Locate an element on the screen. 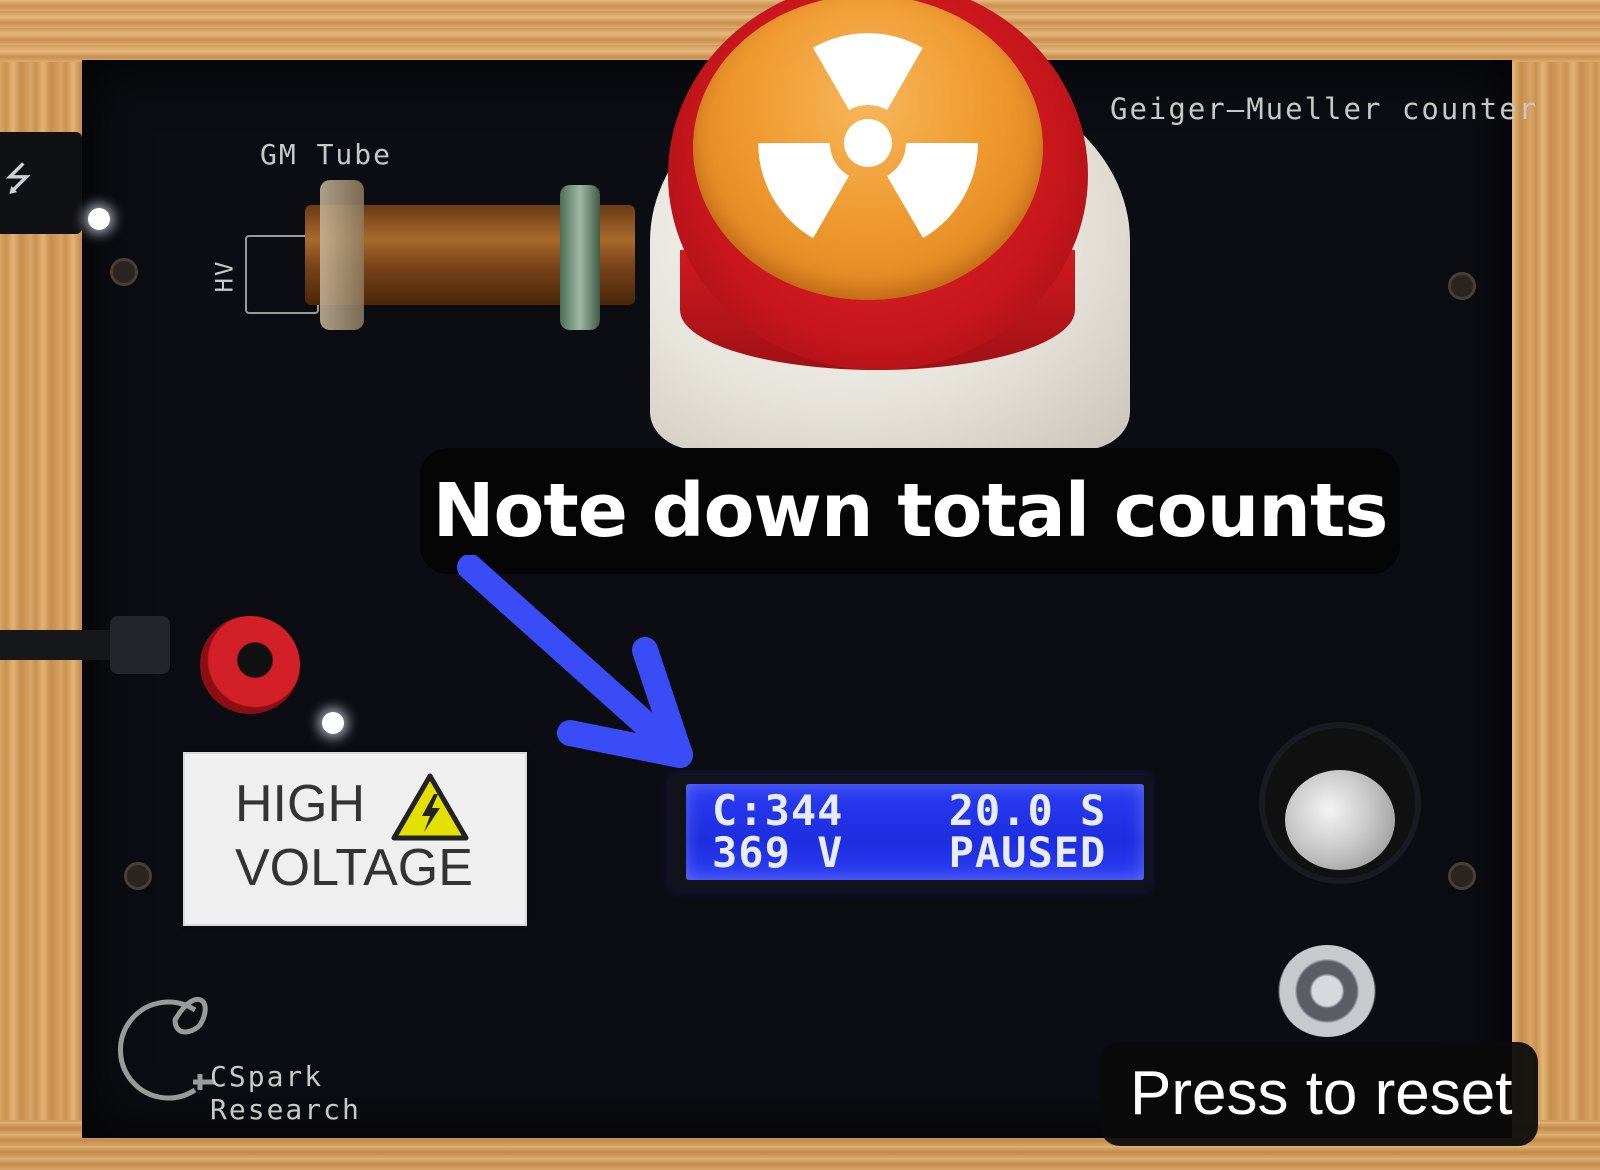 The image size is (1600, 1170). power-led is located at coordinates (333, 723).